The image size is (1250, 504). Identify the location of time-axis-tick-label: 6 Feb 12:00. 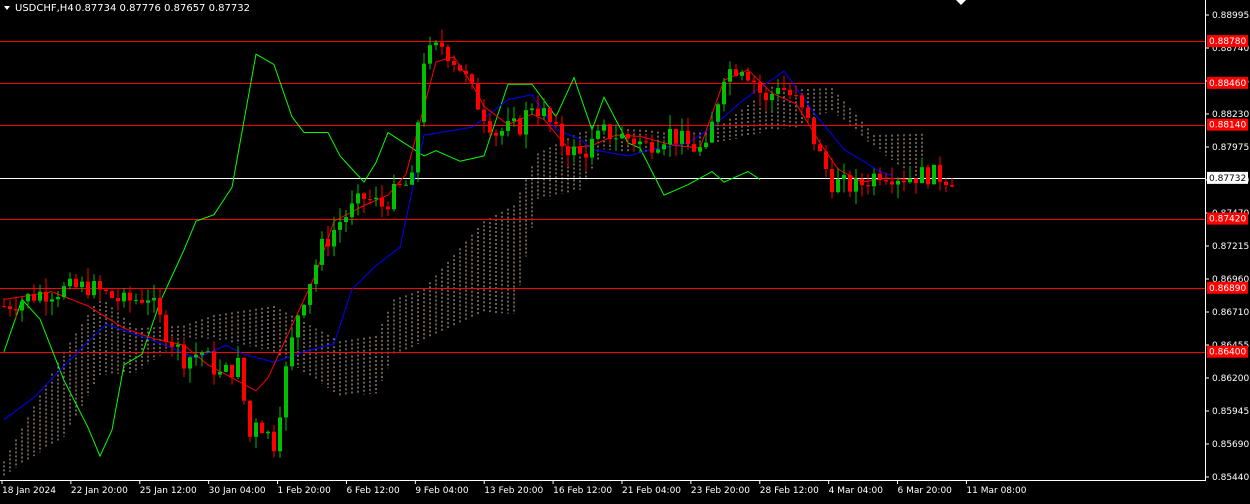
(373, 491).